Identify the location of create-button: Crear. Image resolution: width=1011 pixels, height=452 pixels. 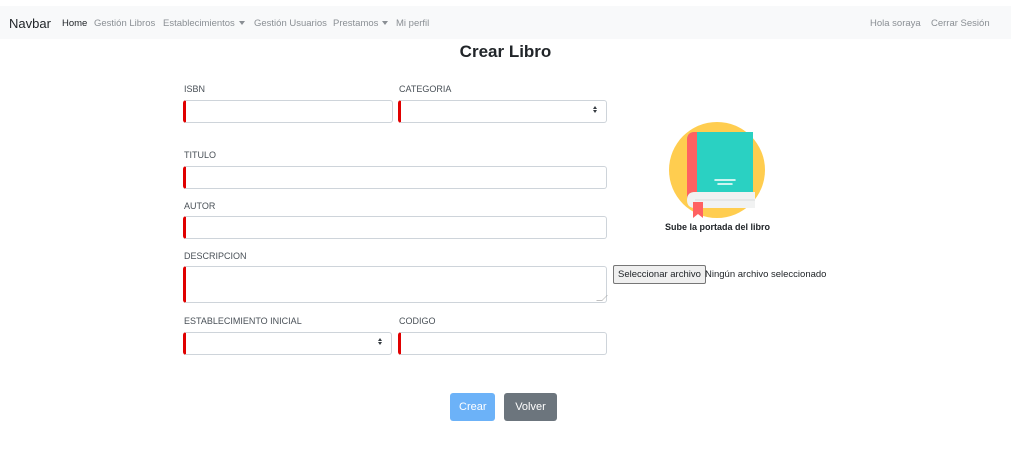
(472, 407).